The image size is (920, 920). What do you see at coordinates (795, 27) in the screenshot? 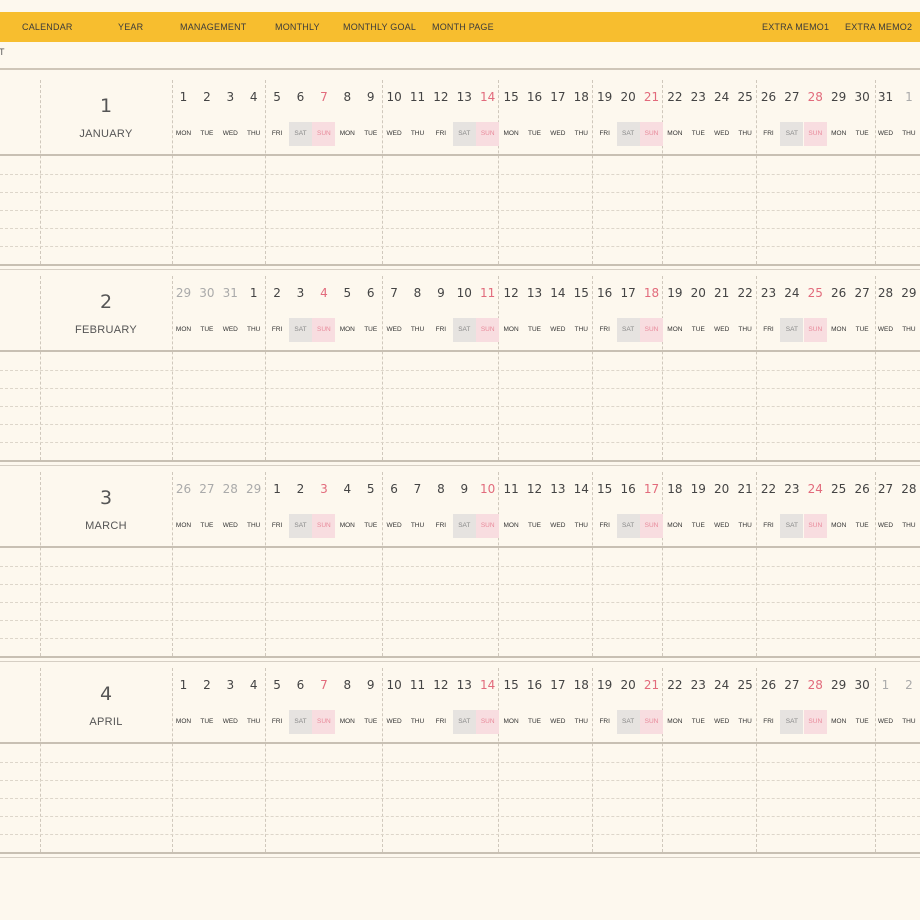
I see `nav-extra-memo1: EXTRA MEMO1` at bounding box center [795, 27].